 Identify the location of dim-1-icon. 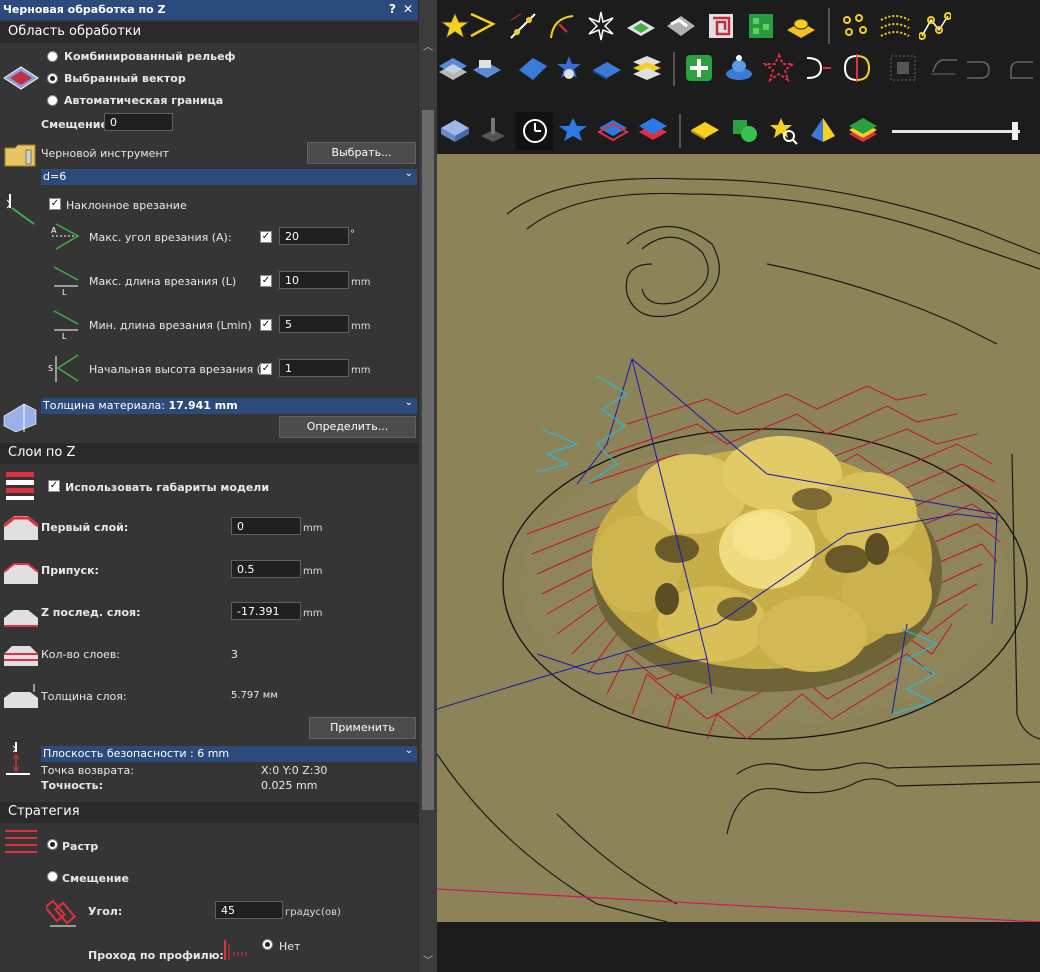
(943, 68).